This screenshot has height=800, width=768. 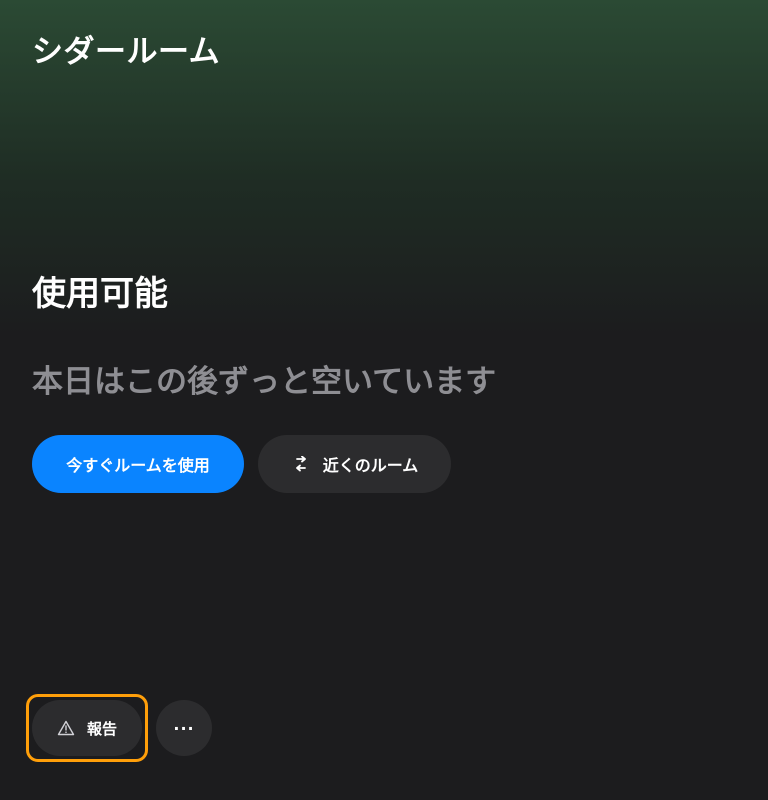 What do you see at coordinates (126, 52) in the screenshot?
I see `room-name: シダールーム` at bounding box center [126, 52].